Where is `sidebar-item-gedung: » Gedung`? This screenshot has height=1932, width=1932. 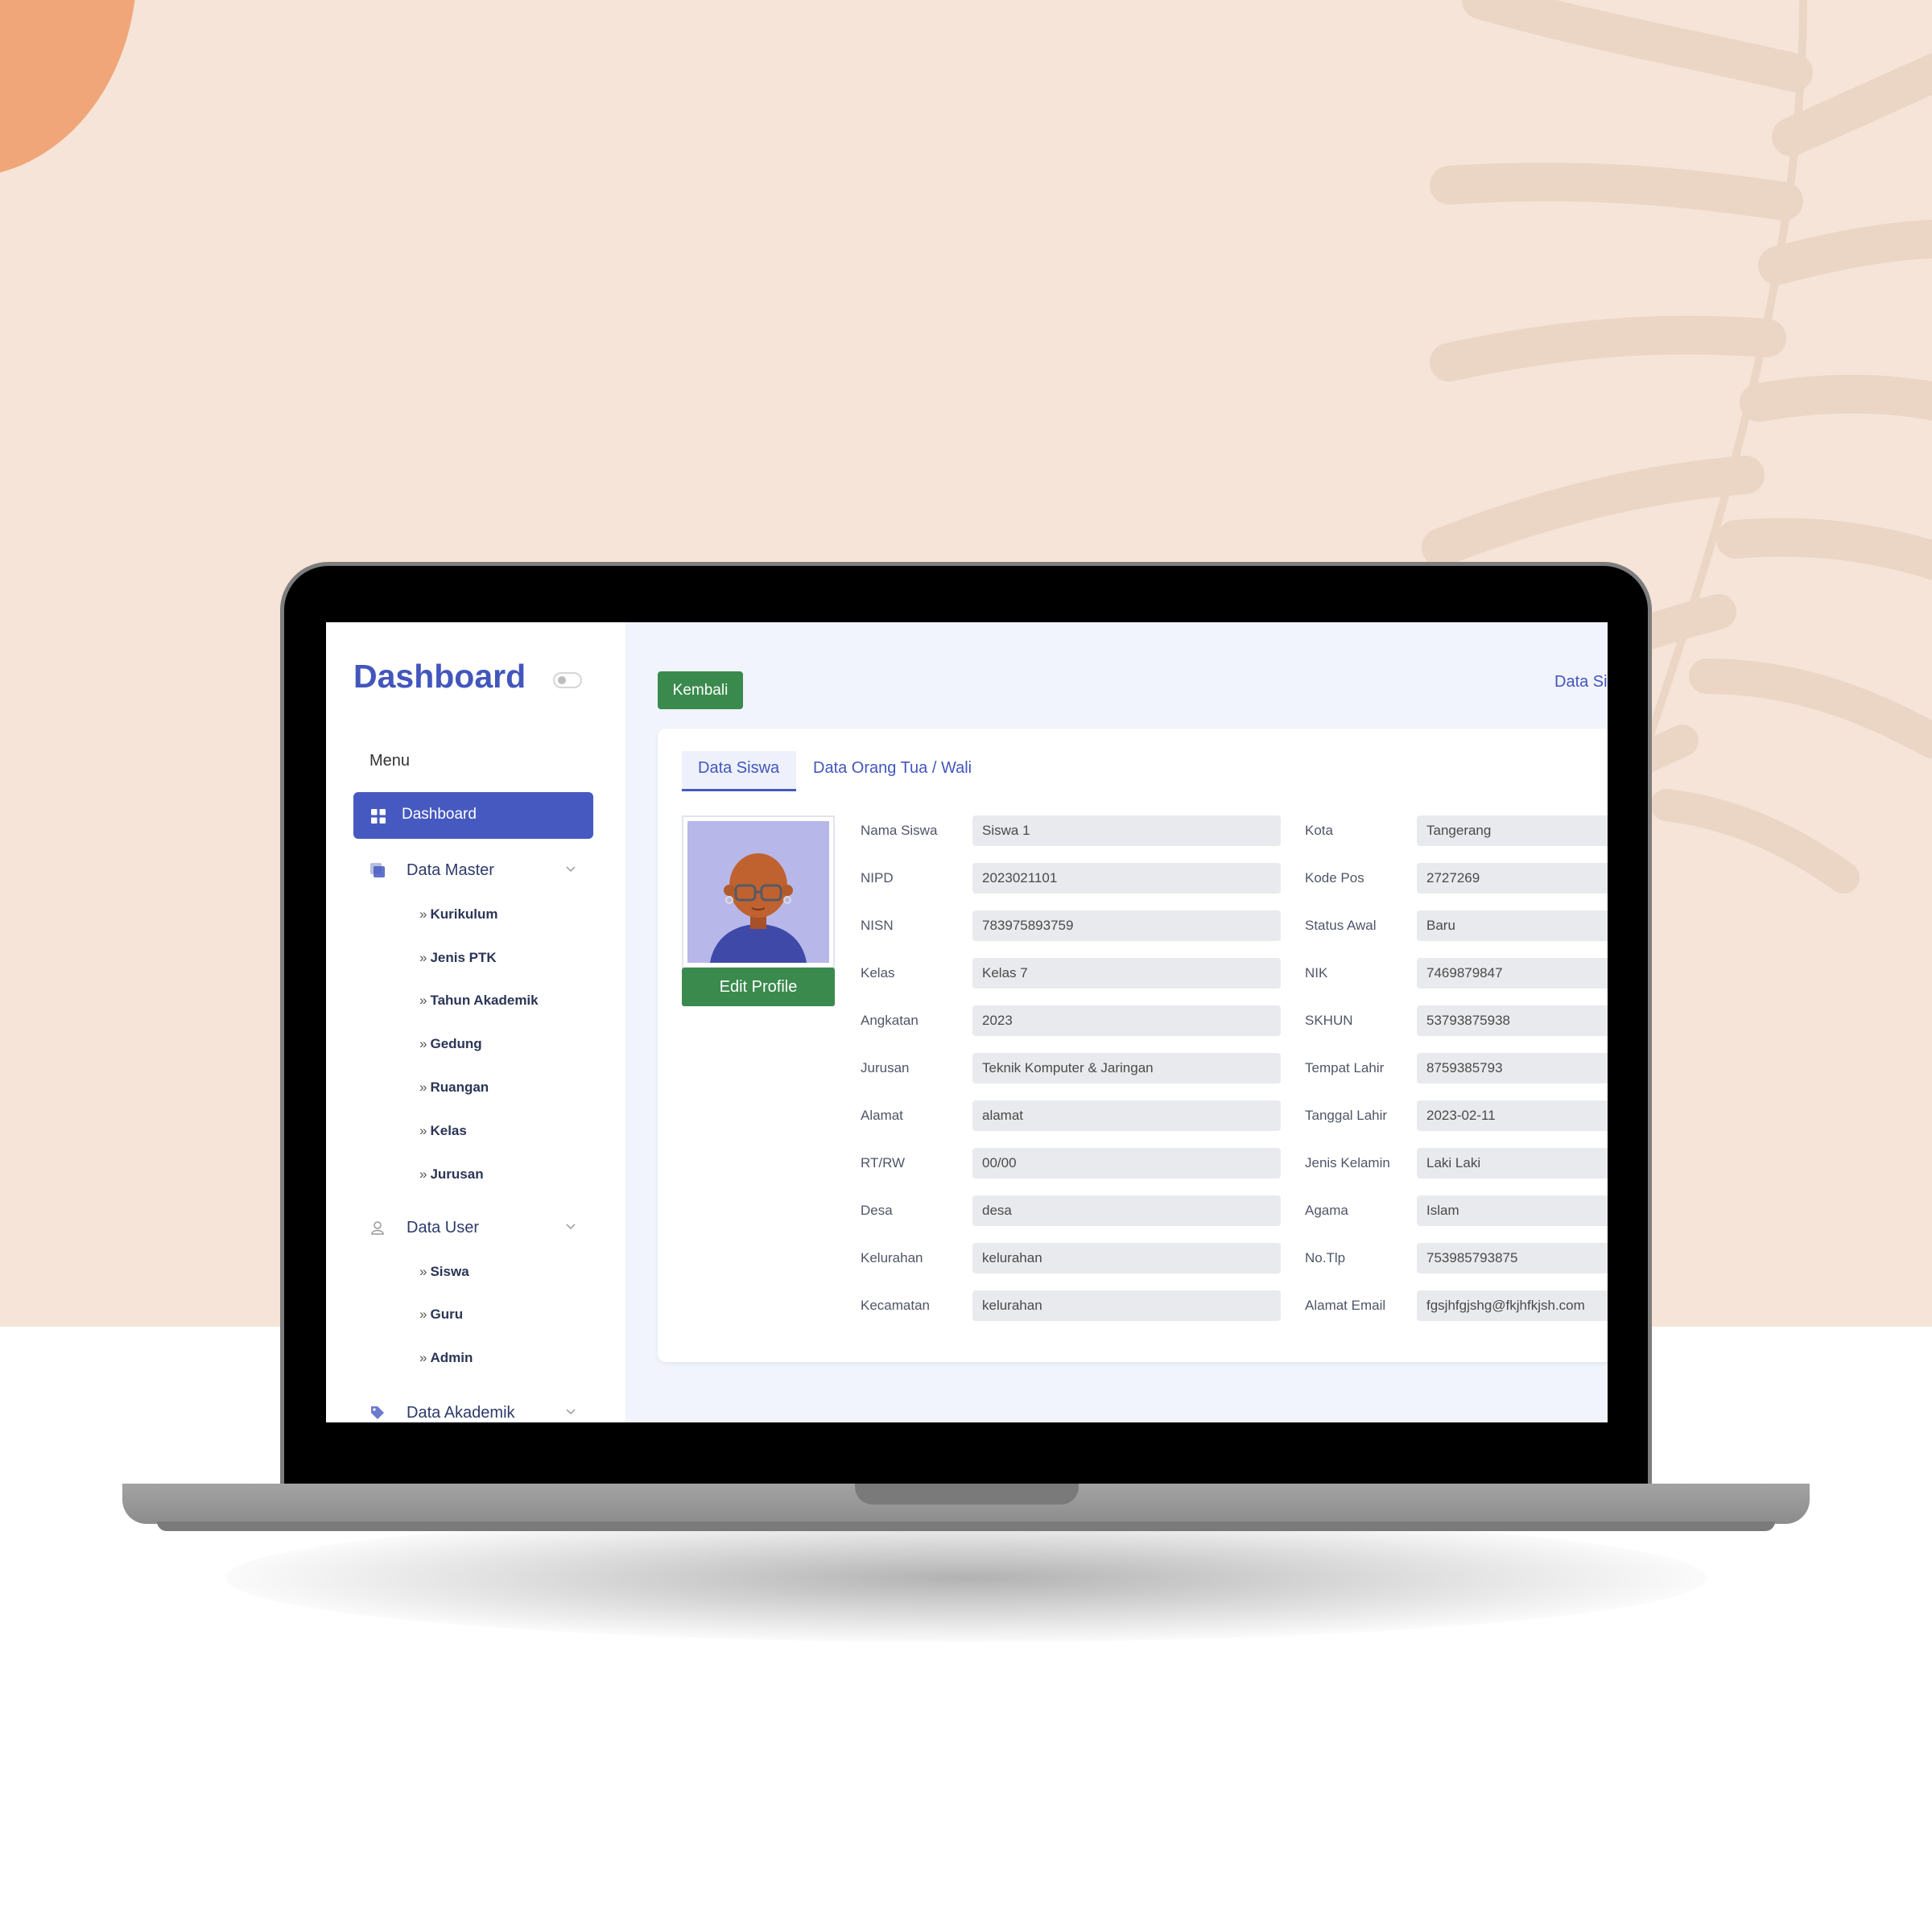
sidebar-item-gedung: » Gedung is located at coordinates (450, 1044).